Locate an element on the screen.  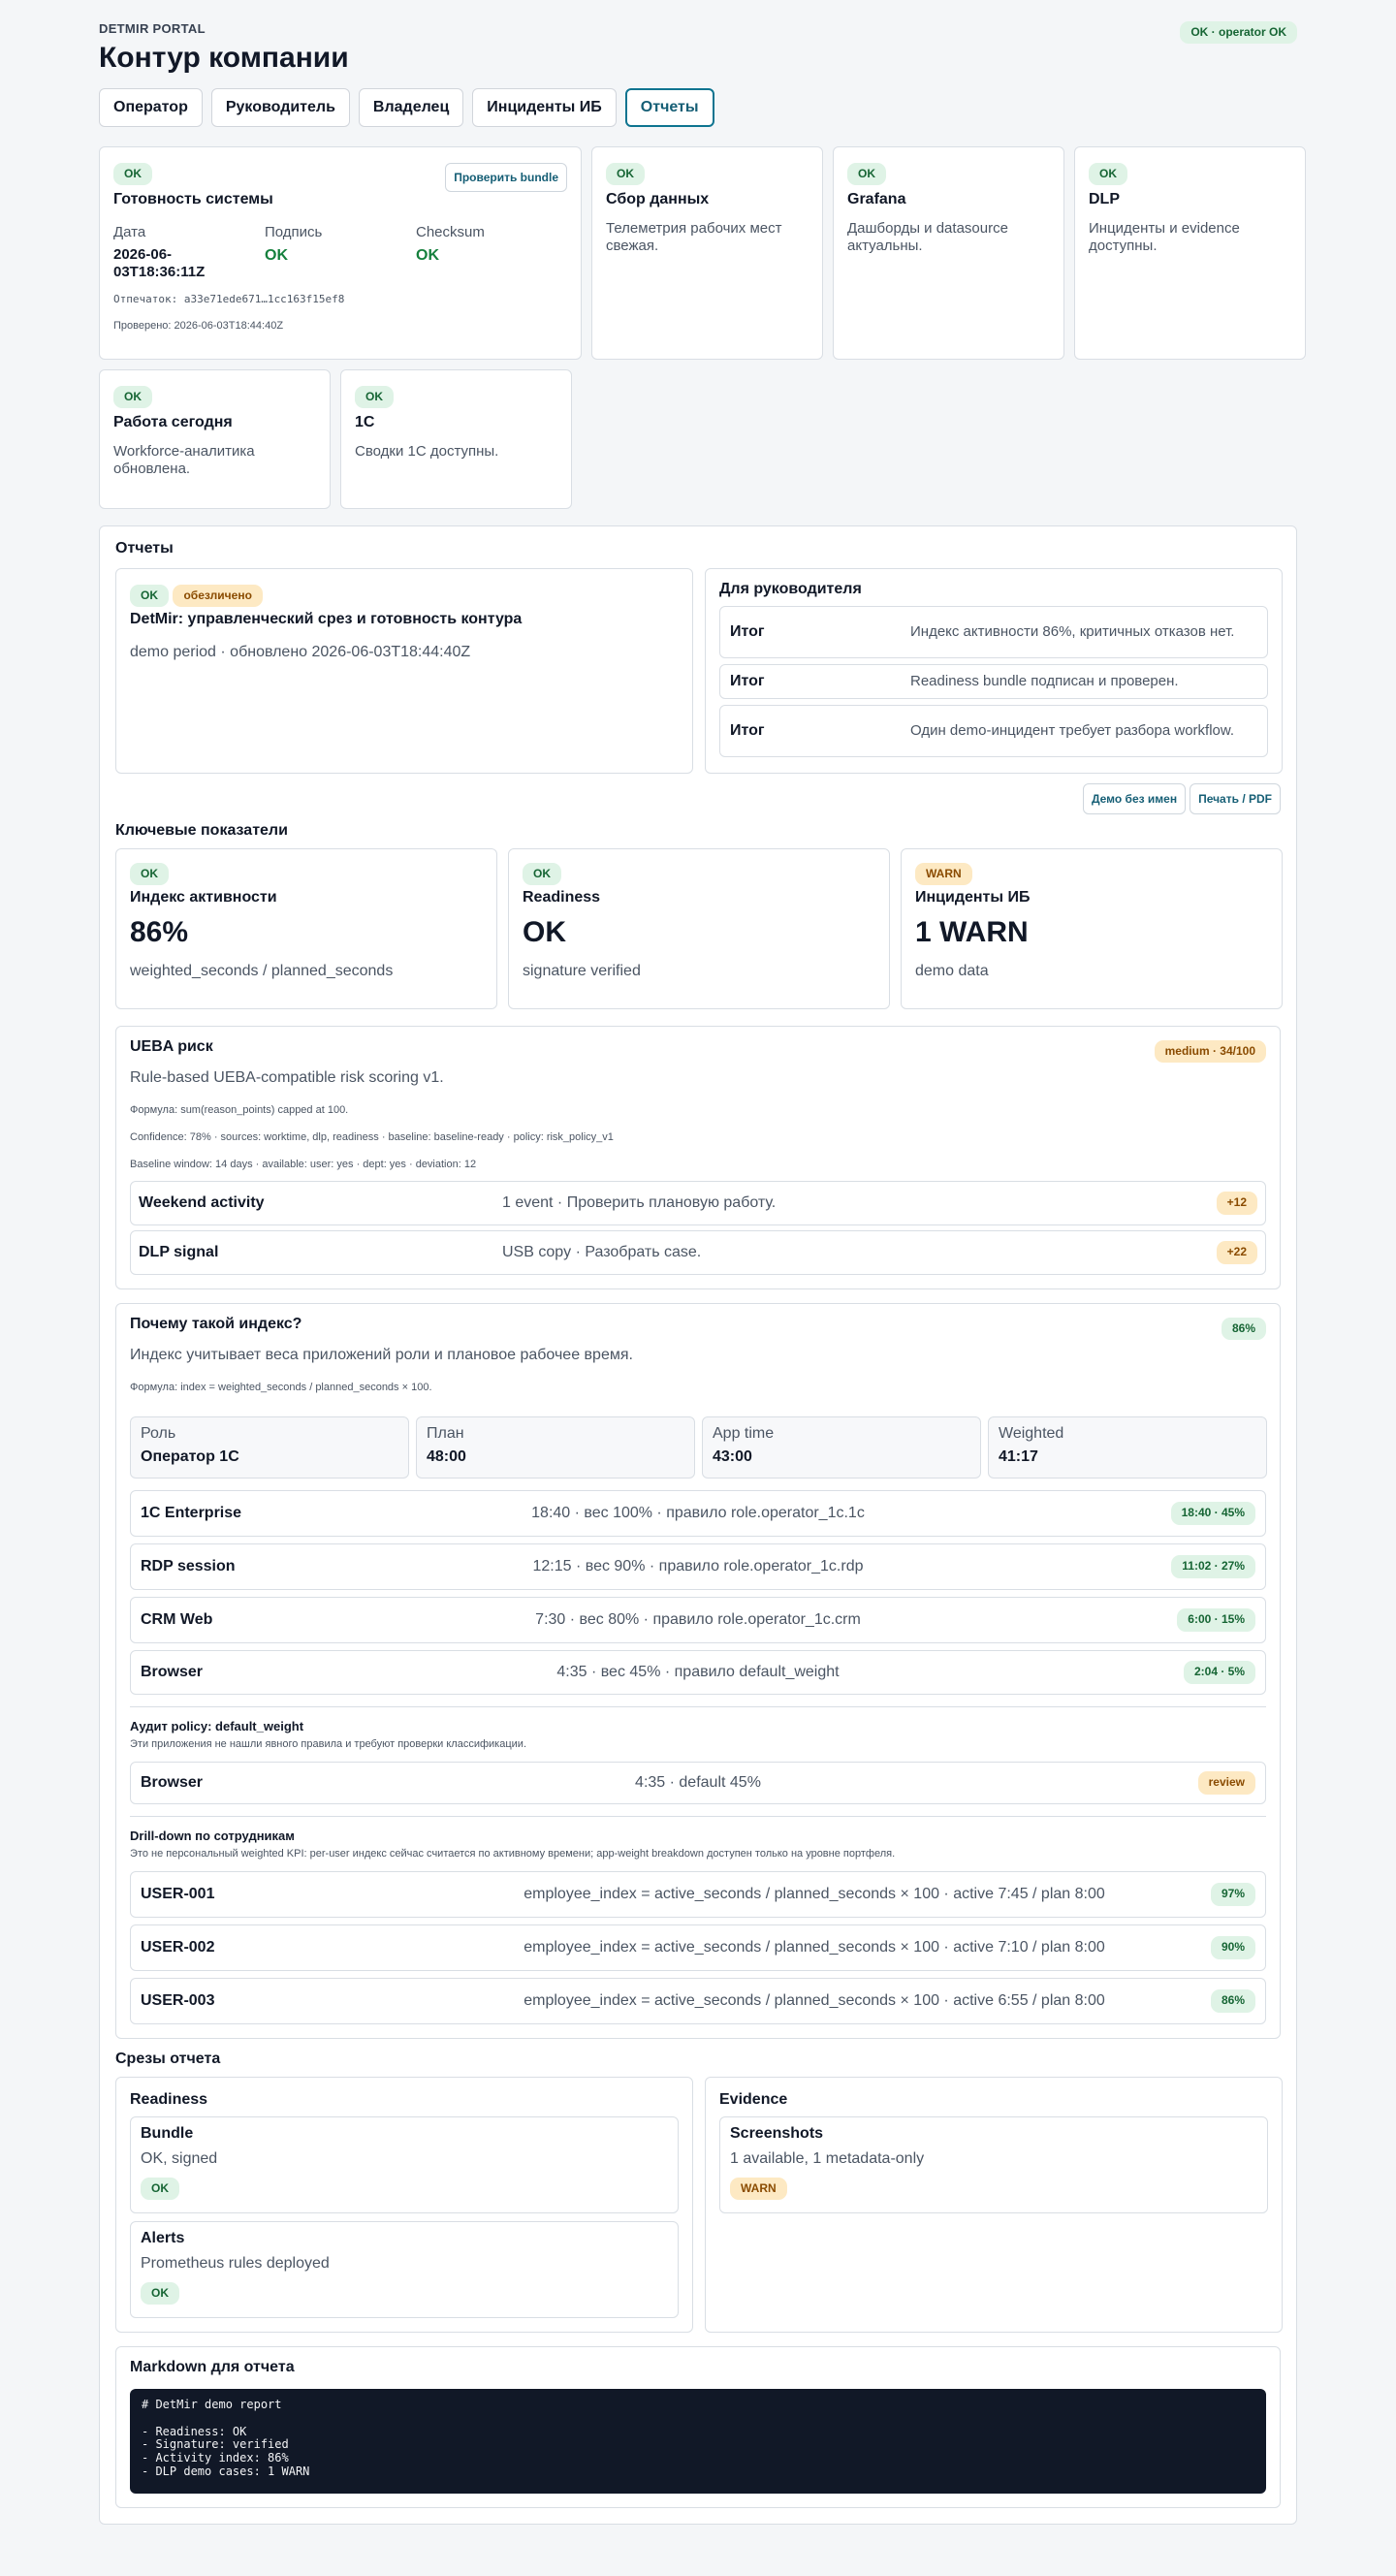
slice-item: Bundle OK, signed OK is located at coordinates (404, 2164).